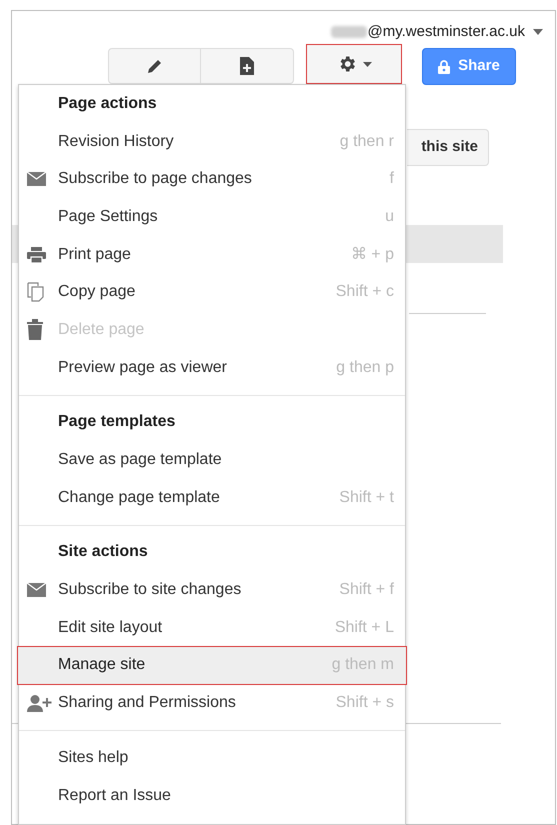  What do you see at coordinates (212, 703) in the screenshot?
I see `menu-item: Sharing and Permissions Shift + s` at bounding box center [212, 703].